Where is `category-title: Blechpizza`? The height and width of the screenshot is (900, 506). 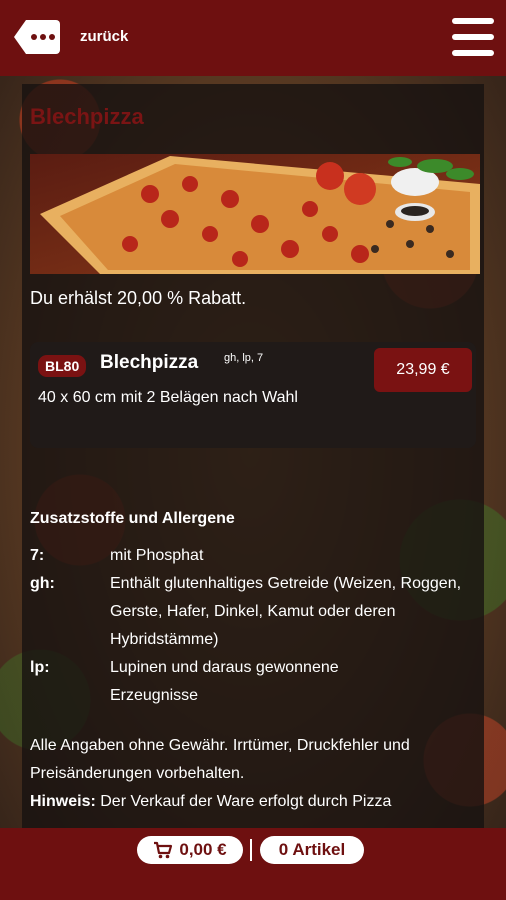
category-title: Blechpizza is located at coordinates (87, 116).